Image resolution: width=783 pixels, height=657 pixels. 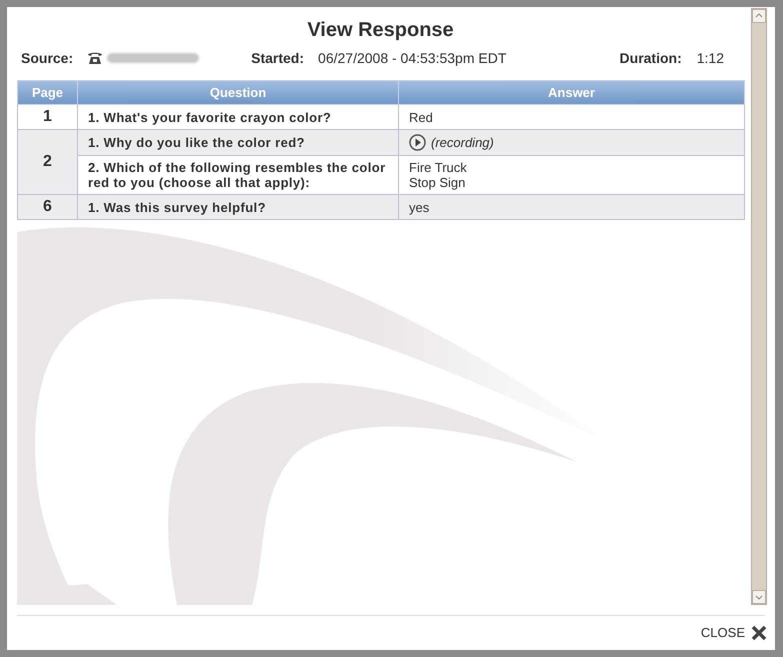 What do you see at coordinates (571, 117) in the screenshot?
I see `answer-cell: Red` at bounding box center [571, 117].